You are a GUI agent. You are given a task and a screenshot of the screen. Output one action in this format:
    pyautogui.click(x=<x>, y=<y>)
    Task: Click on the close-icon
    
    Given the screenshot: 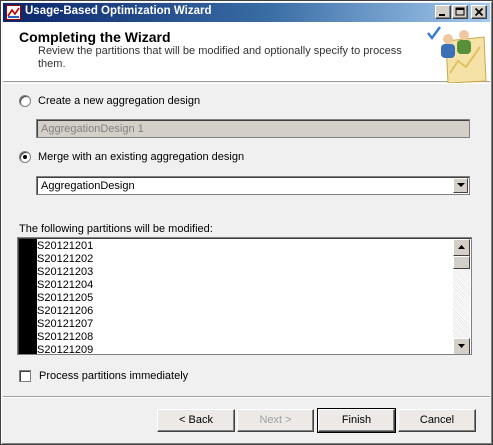 What is the action you would take?
    pyautogui.click(x=479, y=12)
    